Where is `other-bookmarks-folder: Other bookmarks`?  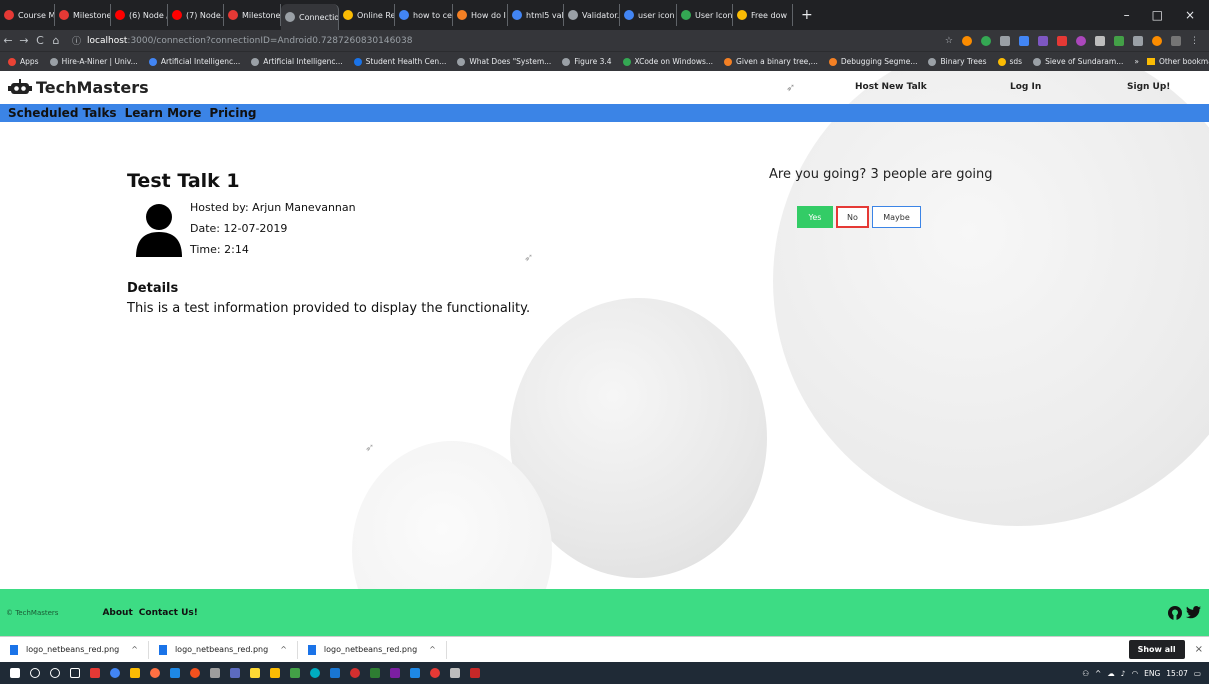
other-bookmarks-folder: Other bookmarks is located at coordinates (1177, 61).